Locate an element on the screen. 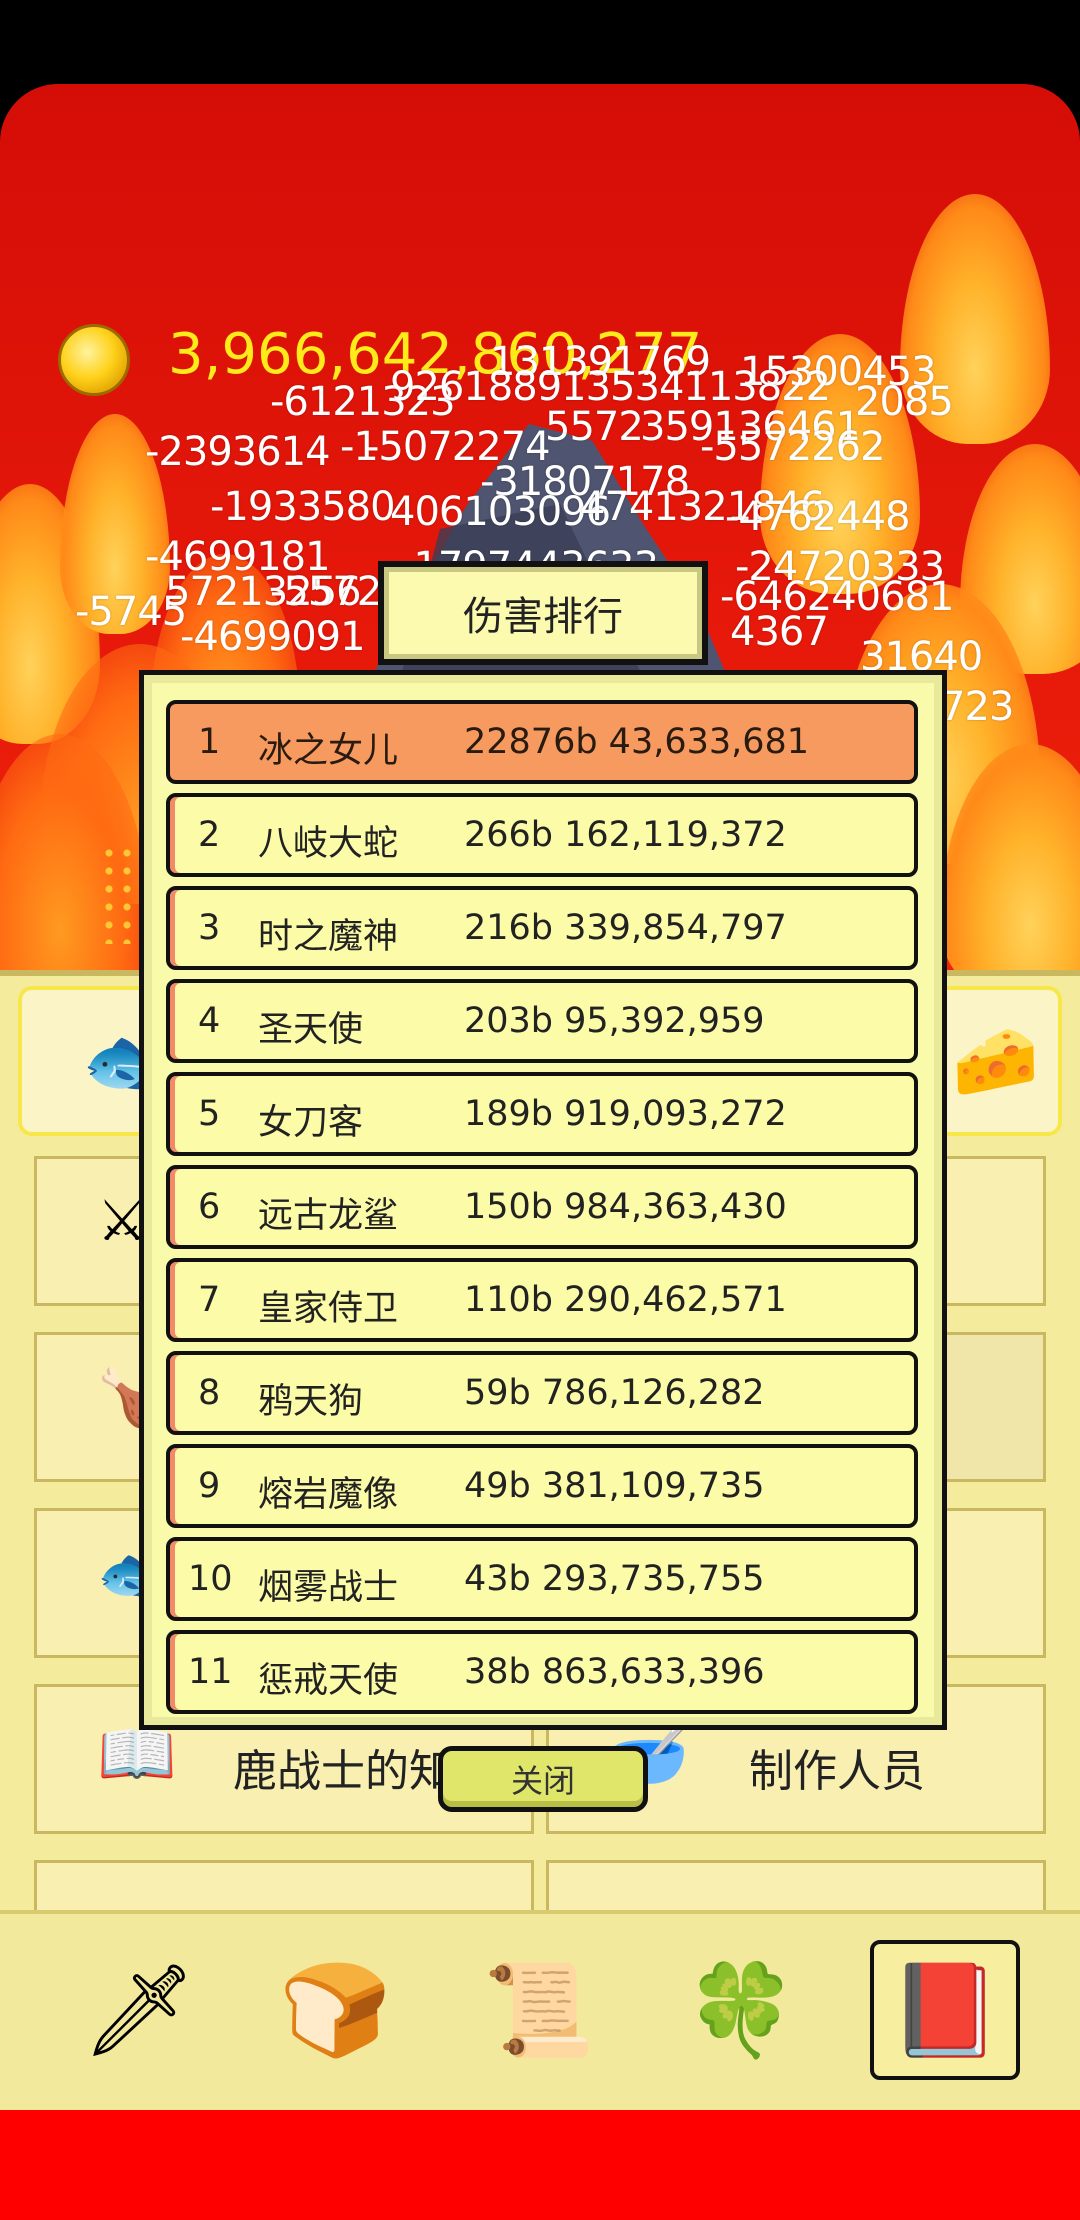 The width and height of the screenshot is (1080, 2220). hero-name: 皇家侍卫 is located at coordinates (328, 1309).